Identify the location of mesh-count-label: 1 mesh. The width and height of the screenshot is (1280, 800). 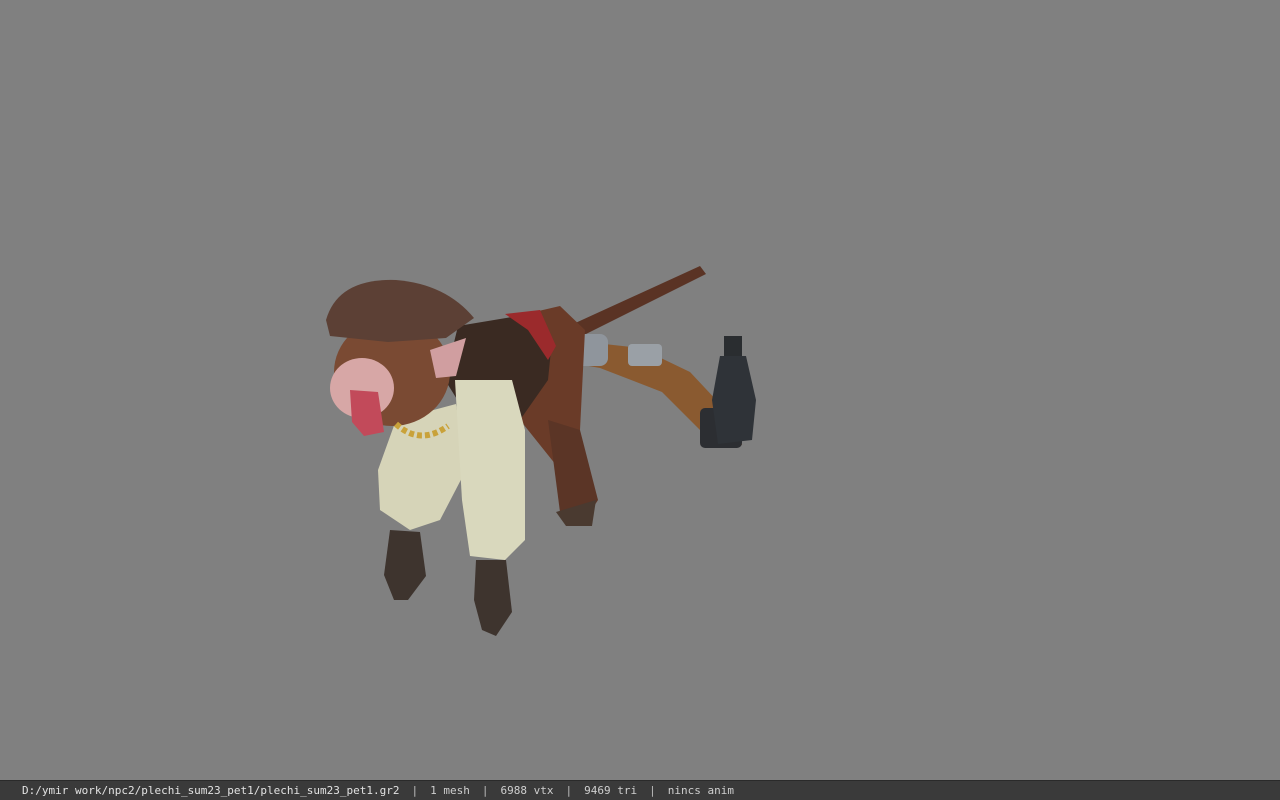
(450, 790).